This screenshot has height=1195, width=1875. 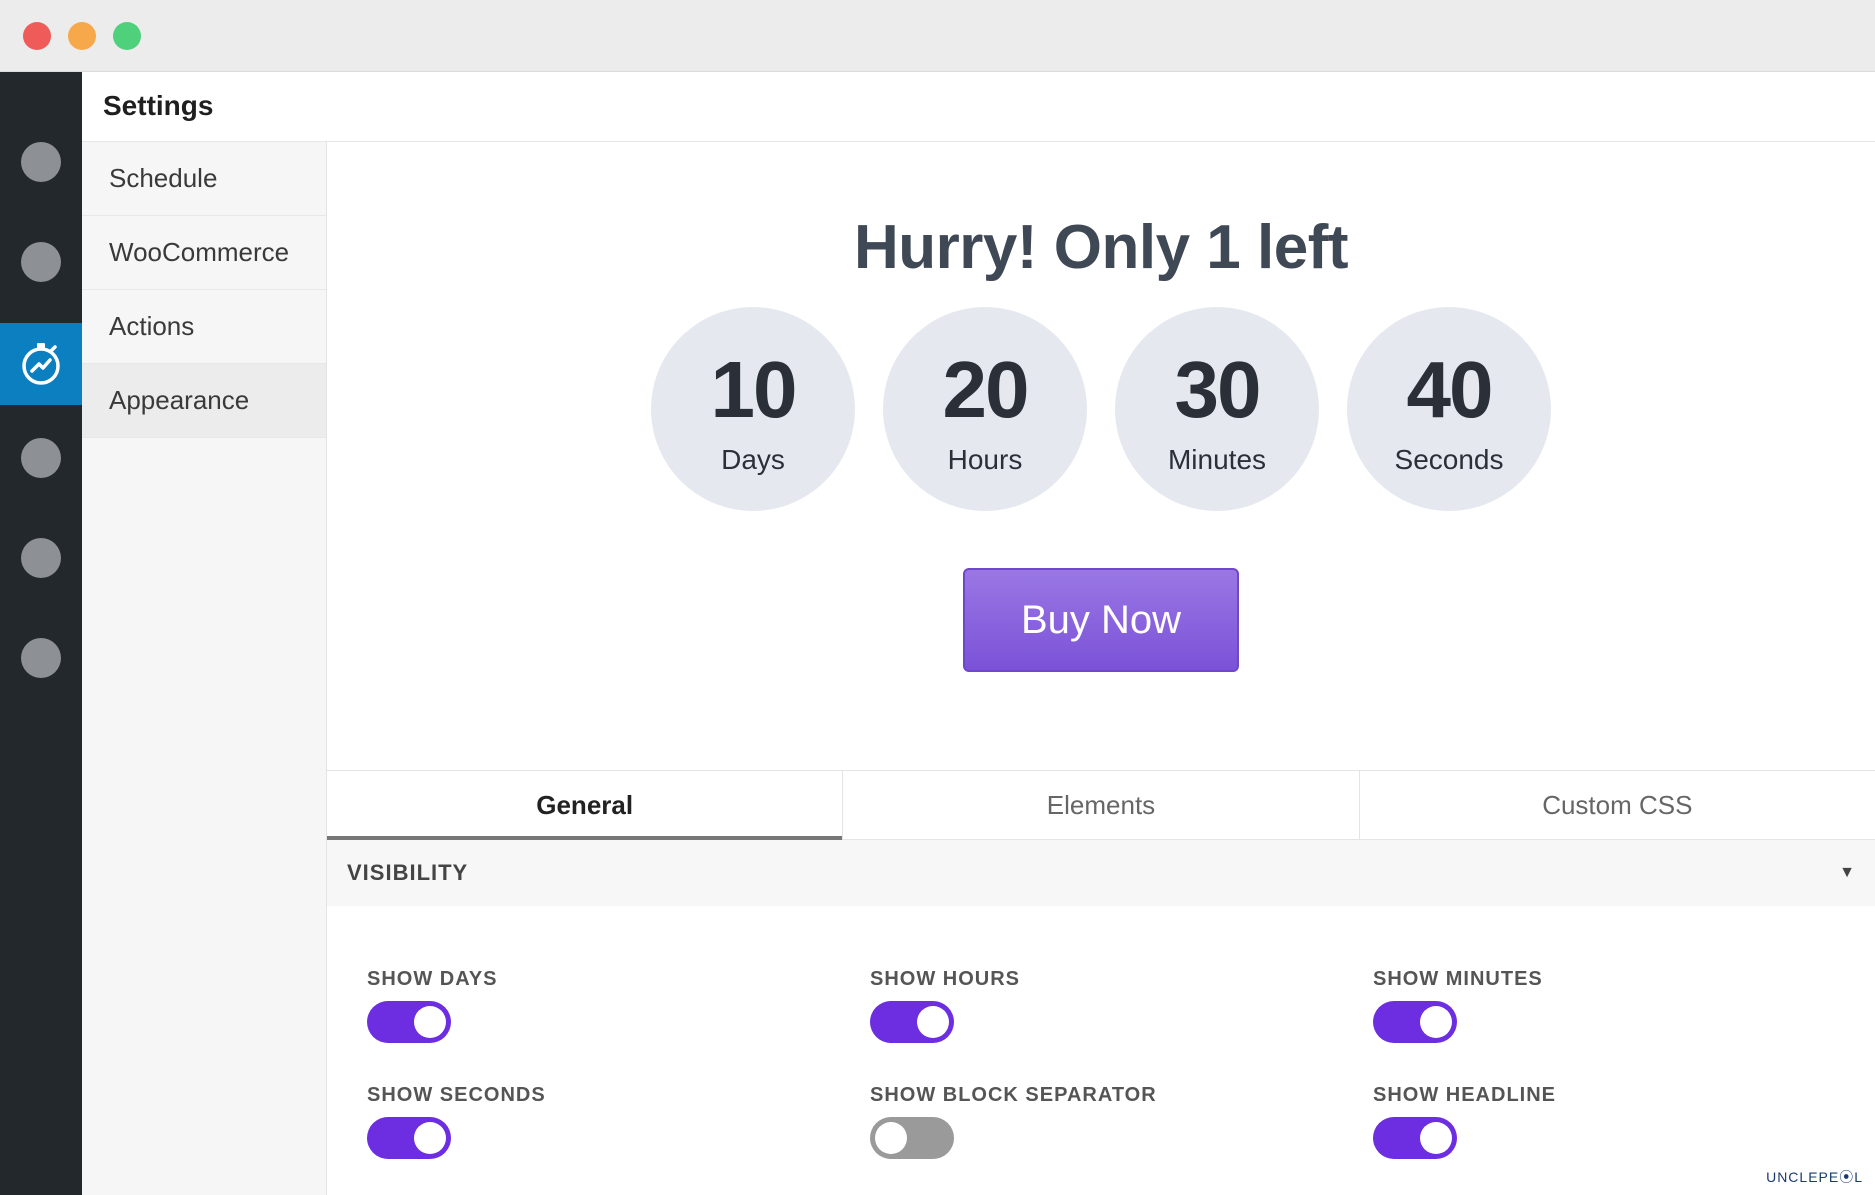 What do you see at coordinates (1464, 1095) in the screenshot?
I see `show-headline-label: SHOW HEADLINE` at bounding box center [1464, 1095].